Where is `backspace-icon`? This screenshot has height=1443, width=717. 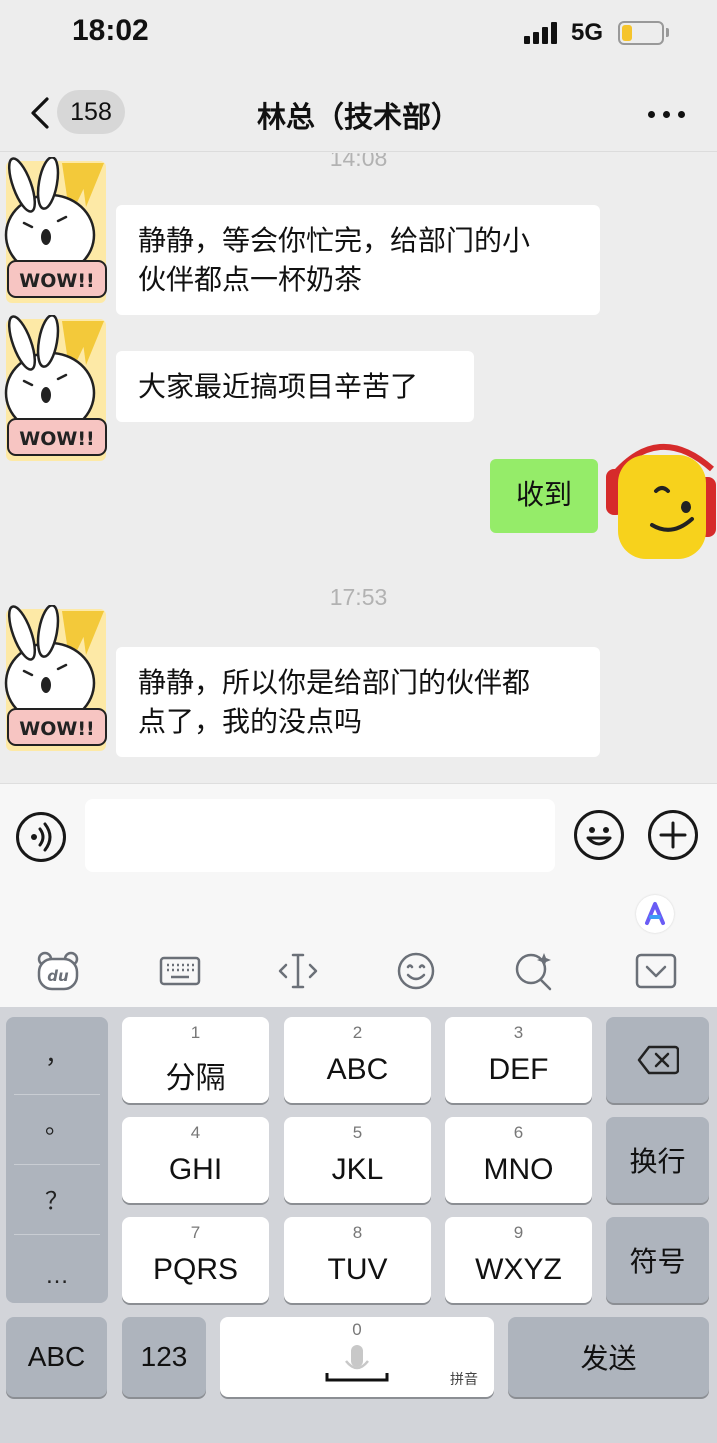 backspace-icon is located at coordinates (658, 1060).